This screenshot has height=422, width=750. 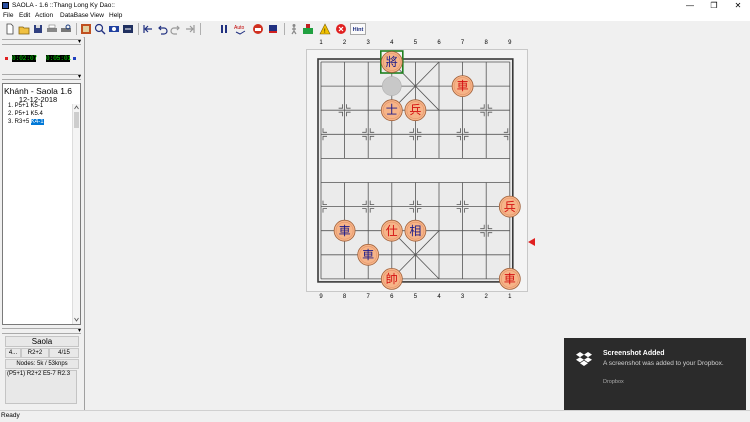 What do you see at coordinates (584, 359) in the screenshot?
I see `dropbox-icon` at bounding box center [584, 359].